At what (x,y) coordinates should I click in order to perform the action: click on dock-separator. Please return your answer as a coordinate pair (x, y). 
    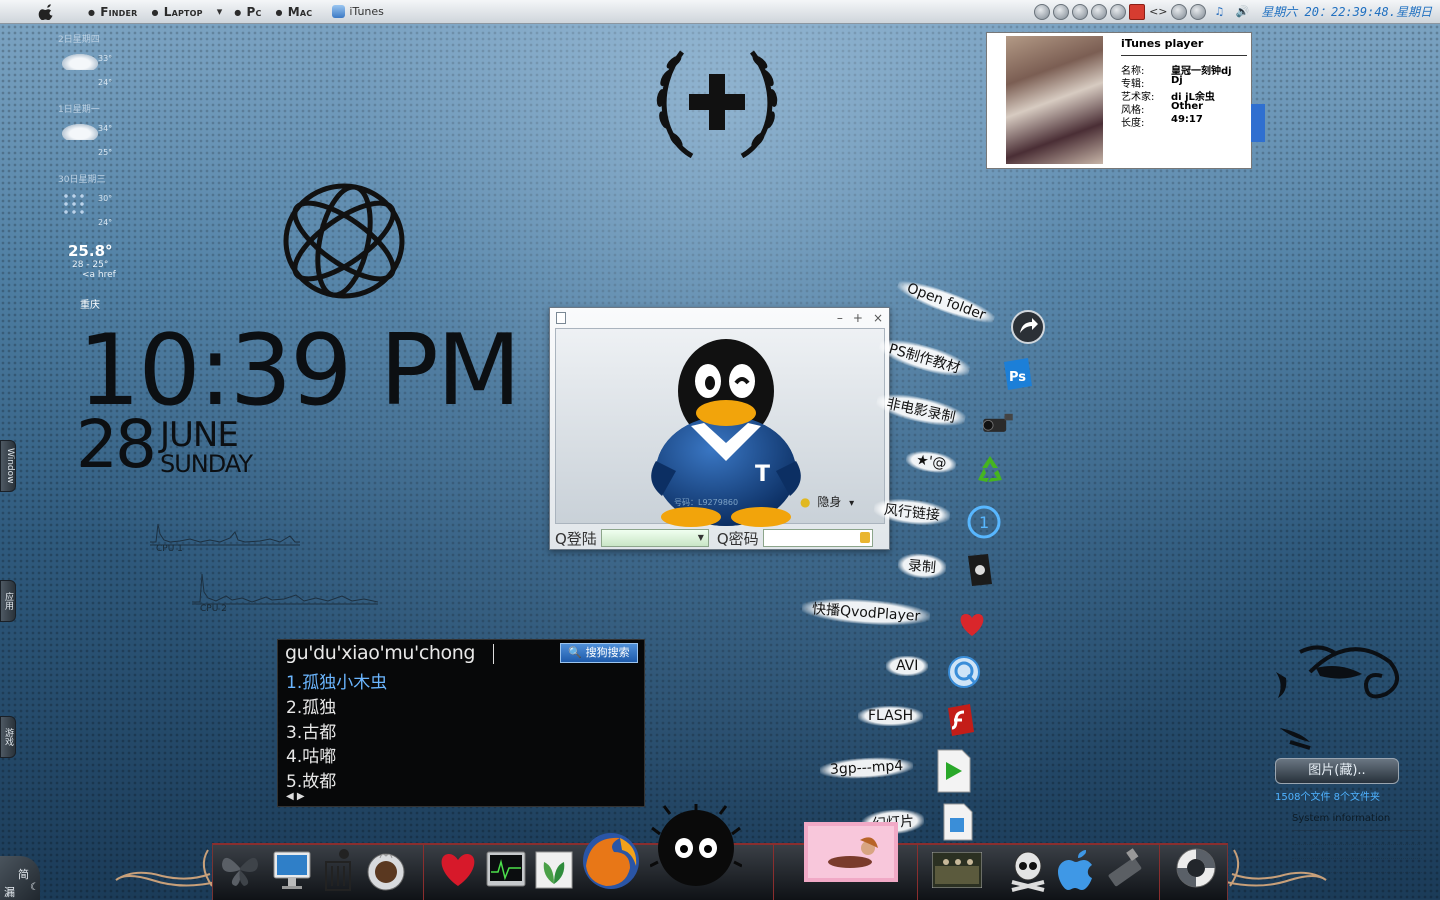
    Looking at the image, I should click on (423, 872).